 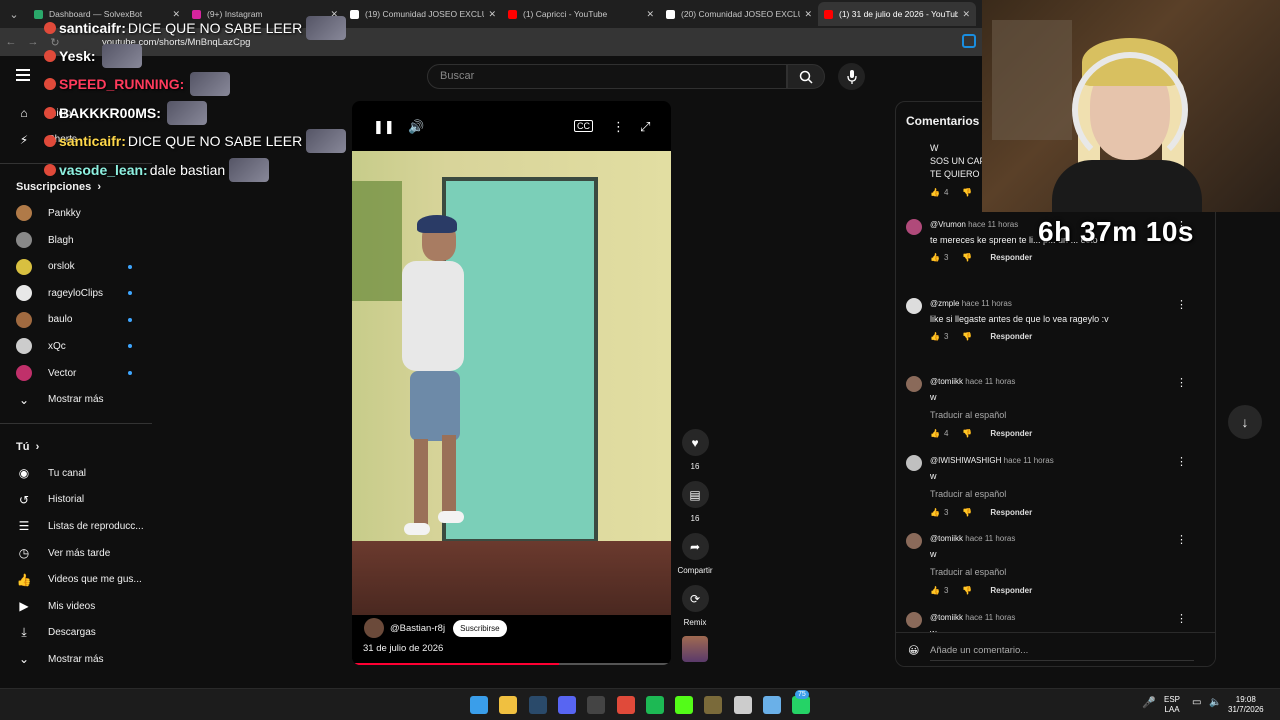 I want to click on fullscreen-icon: ⤢, so click(x=645, y=127).